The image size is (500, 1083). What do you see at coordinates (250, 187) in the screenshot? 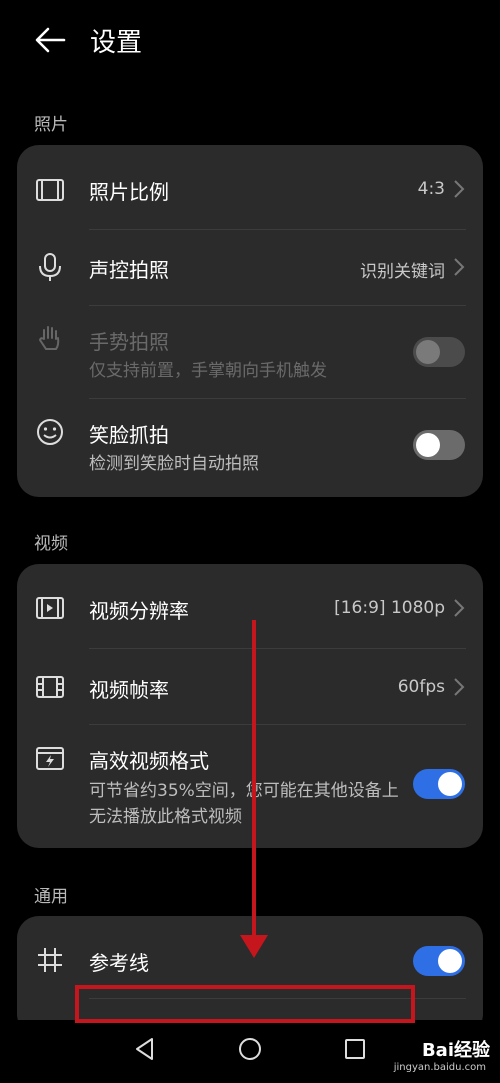
I see `setting-photo-ratio: 照片比例 4:3` at bounding box center [250, 187].